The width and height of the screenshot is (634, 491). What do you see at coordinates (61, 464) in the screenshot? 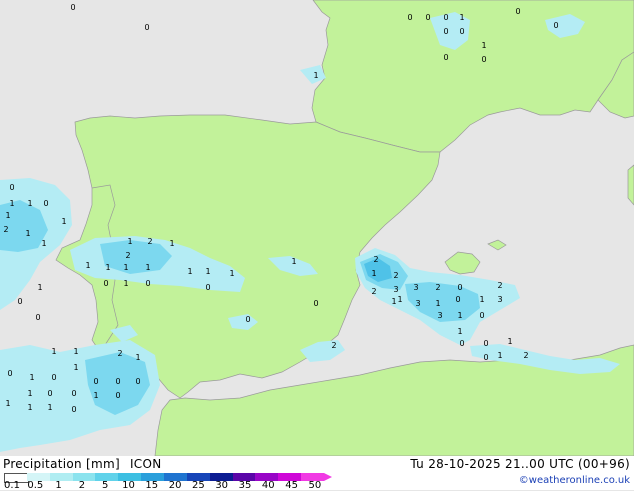
I see `title-text: Precipitation [mm]` at bounding box center [61, 464].